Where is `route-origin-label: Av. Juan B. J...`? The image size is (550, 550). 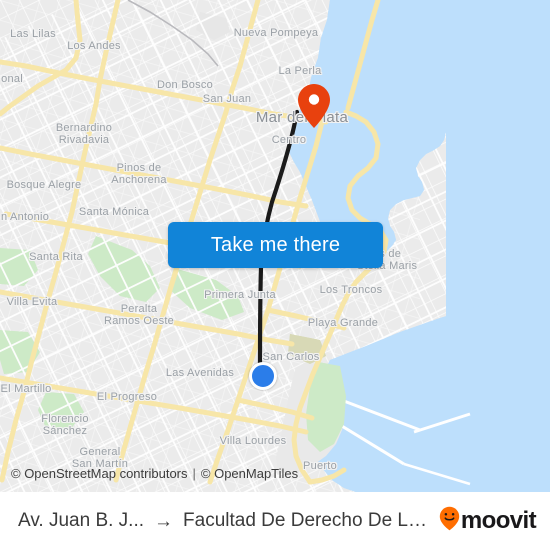 route-origin-label: Av. Juan B. J... is located at coordinates (81, 520).